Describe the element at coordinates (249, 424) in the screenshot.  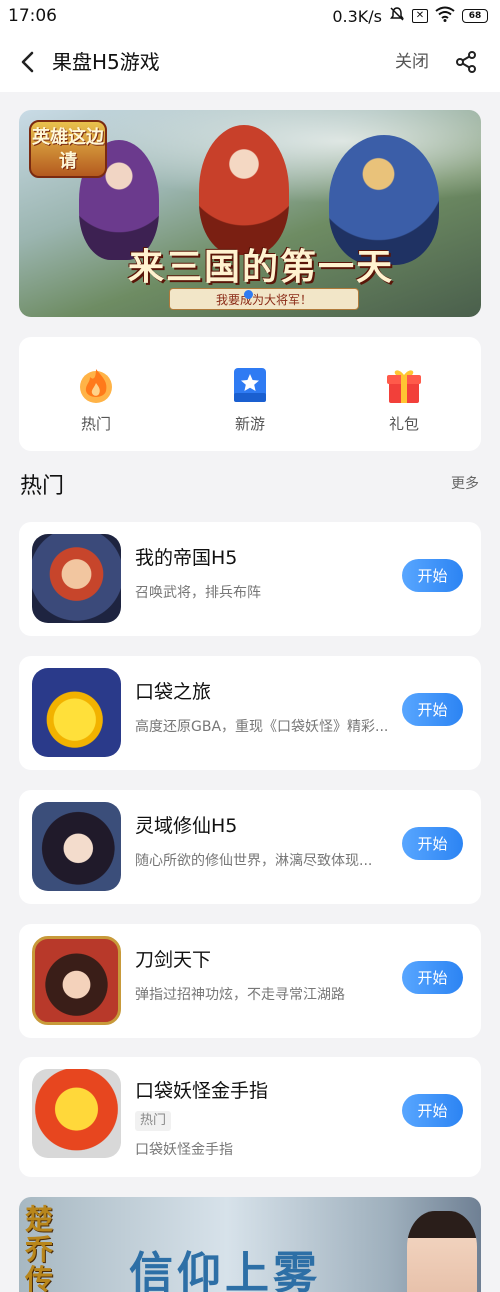
I see `nav-label-new: 新游` at that location.